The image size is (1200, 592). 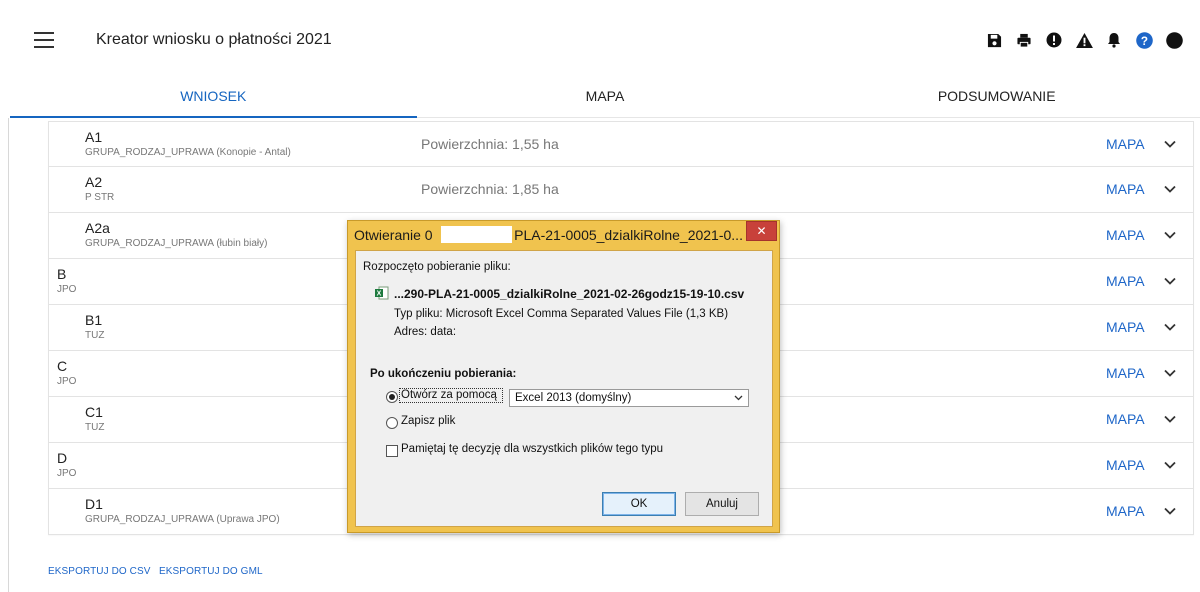 What do you see at coordinates (996, 96) in the screenshot?
I see `tab-podsumowanie: PODSUMOWANIE` at bounding box center [996, 96].